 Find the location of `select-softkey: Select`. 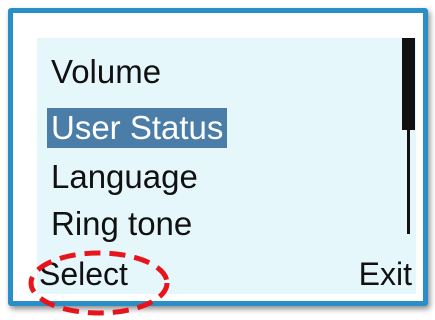

select-softkey: Select is located at coordinates (83, 274).